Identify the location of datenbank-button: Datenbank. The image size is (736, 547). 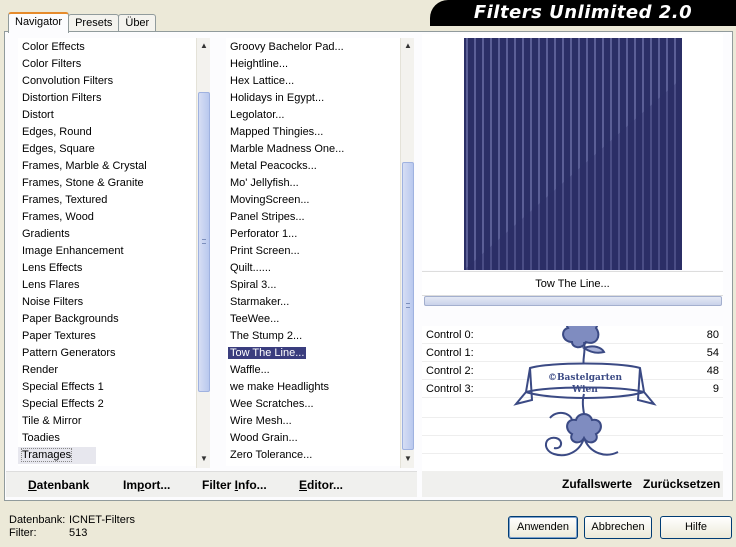
(58, 485).